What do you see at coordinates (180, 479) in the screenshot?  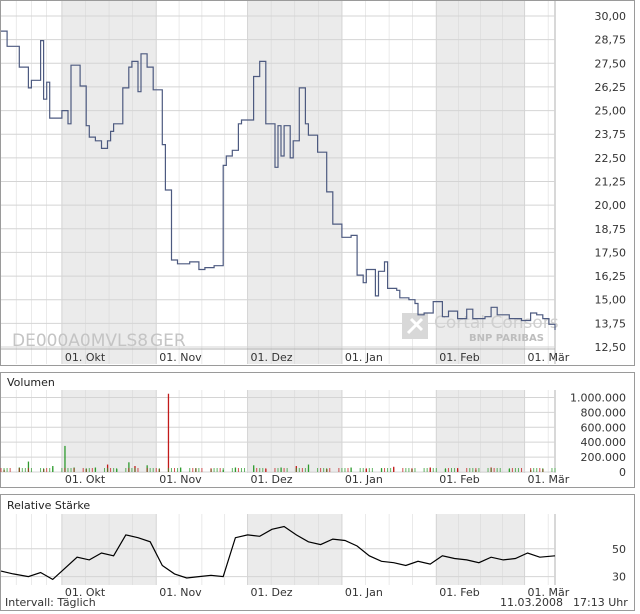 I see `volume-x-tick-label: 01. Nov` at bounding box center [180, 479].